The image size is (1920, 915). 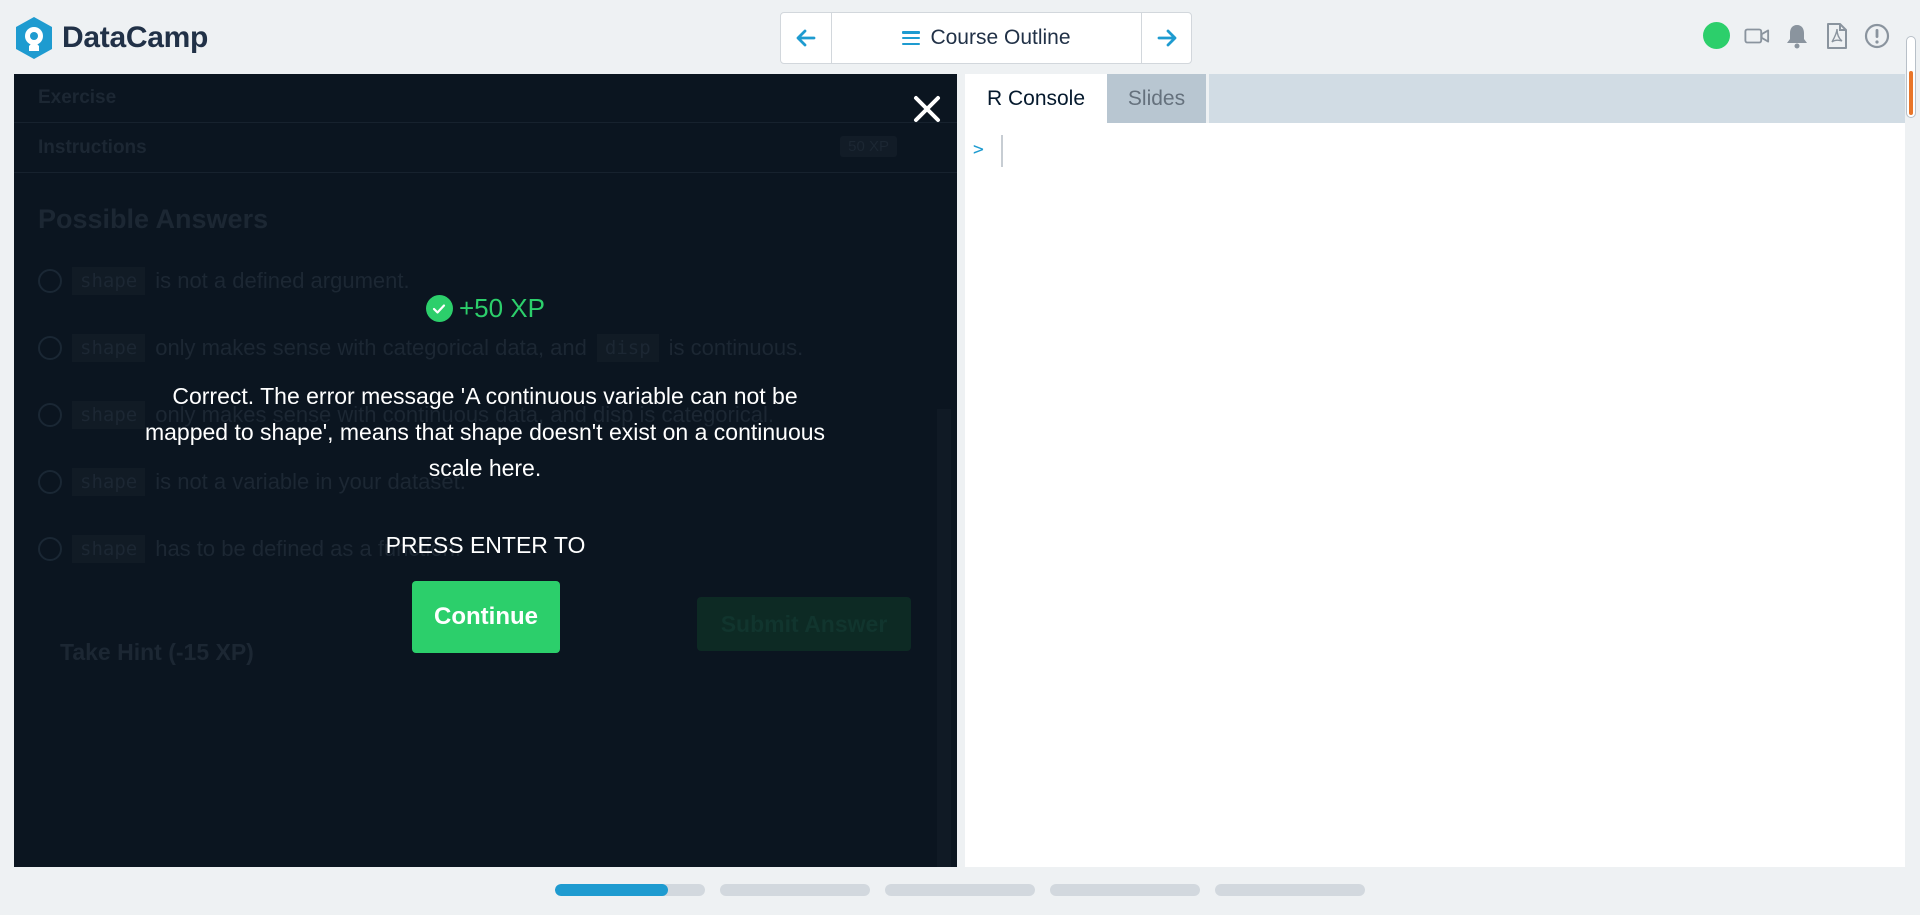 What do you see at coordinates (486, 617) in the screenshot?
I see `continue-button: Continue` at bounding box center [486, 617].